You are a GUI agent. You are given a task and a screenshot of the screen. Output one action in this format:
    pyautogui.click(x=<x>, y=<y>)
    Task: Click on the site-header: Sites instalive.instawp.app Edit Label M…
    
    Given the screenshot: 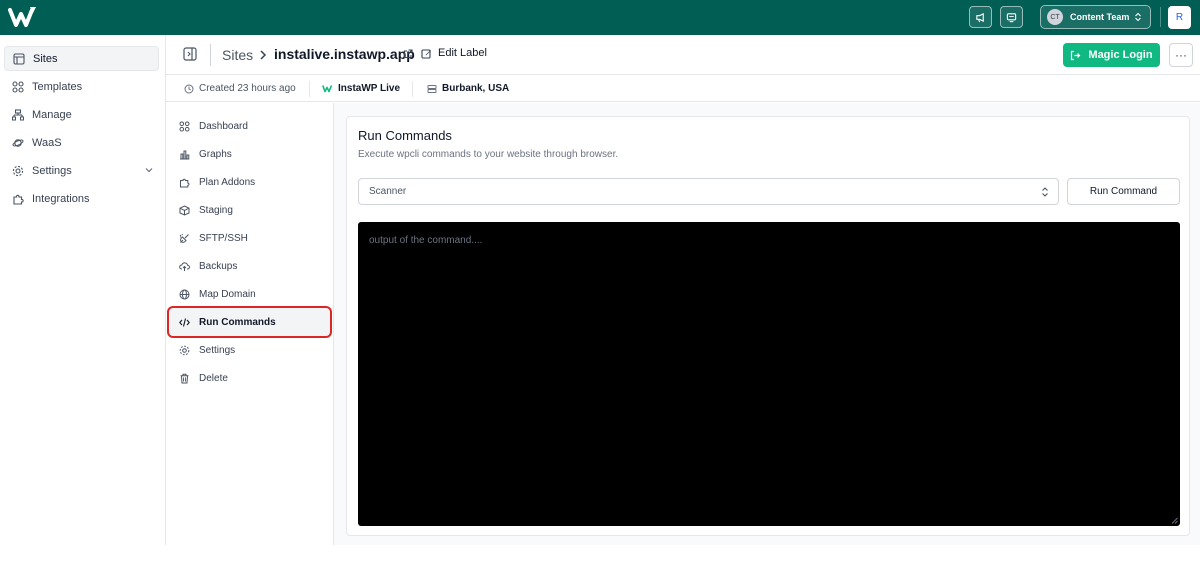 What is the action you would take?
    pyautogui.click(x=683, y=55)
    